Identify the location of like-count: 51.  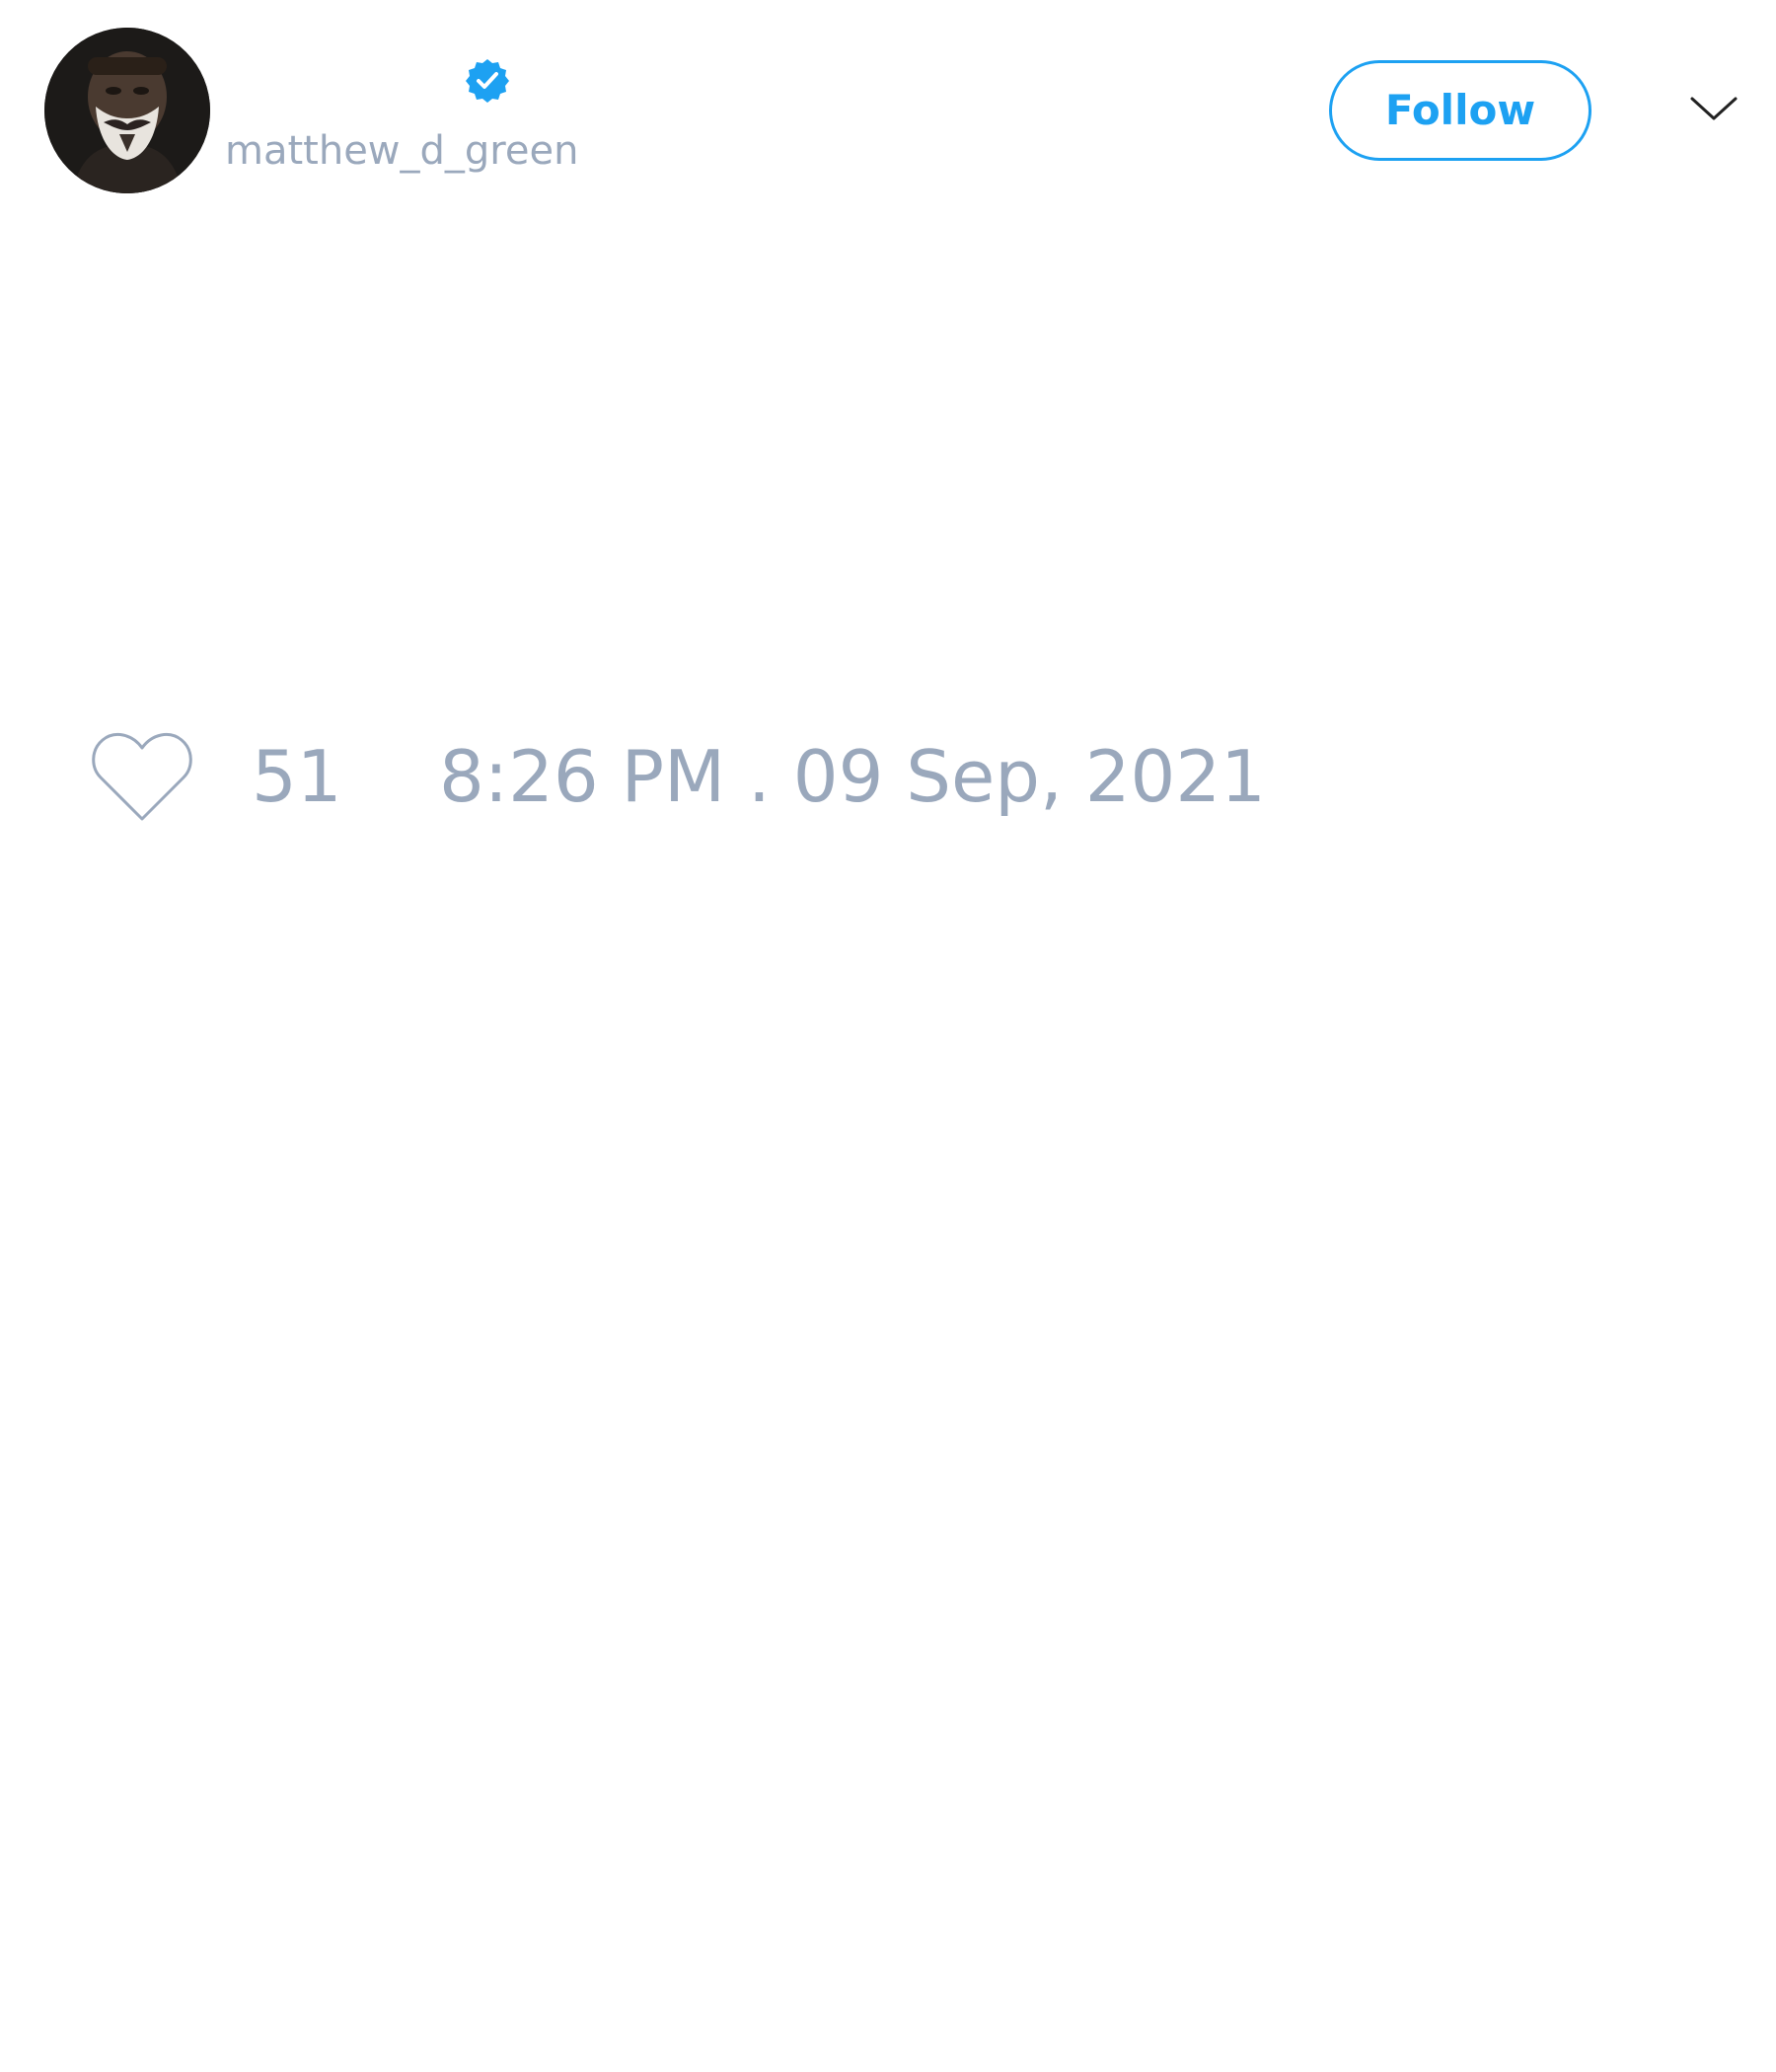
(297, 777).